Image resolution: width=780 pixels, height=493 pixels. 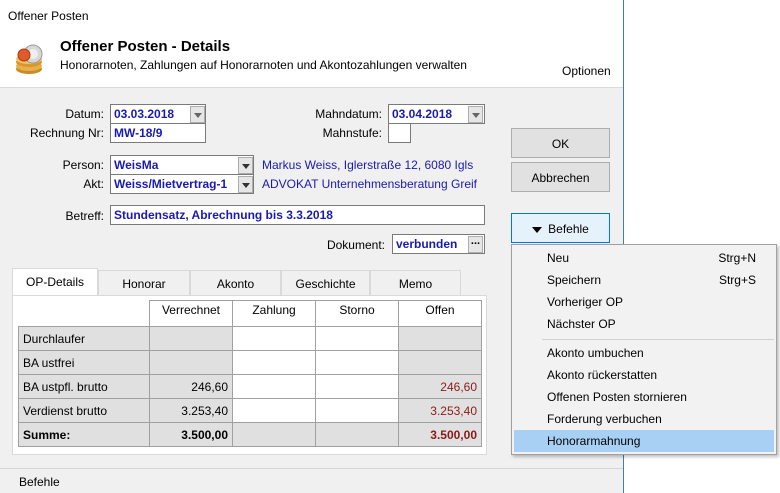 What do you see at coordinates (48, 16) in the screenshot?
I see `window-title: Offener Posten` at bounding box center [48, 16].